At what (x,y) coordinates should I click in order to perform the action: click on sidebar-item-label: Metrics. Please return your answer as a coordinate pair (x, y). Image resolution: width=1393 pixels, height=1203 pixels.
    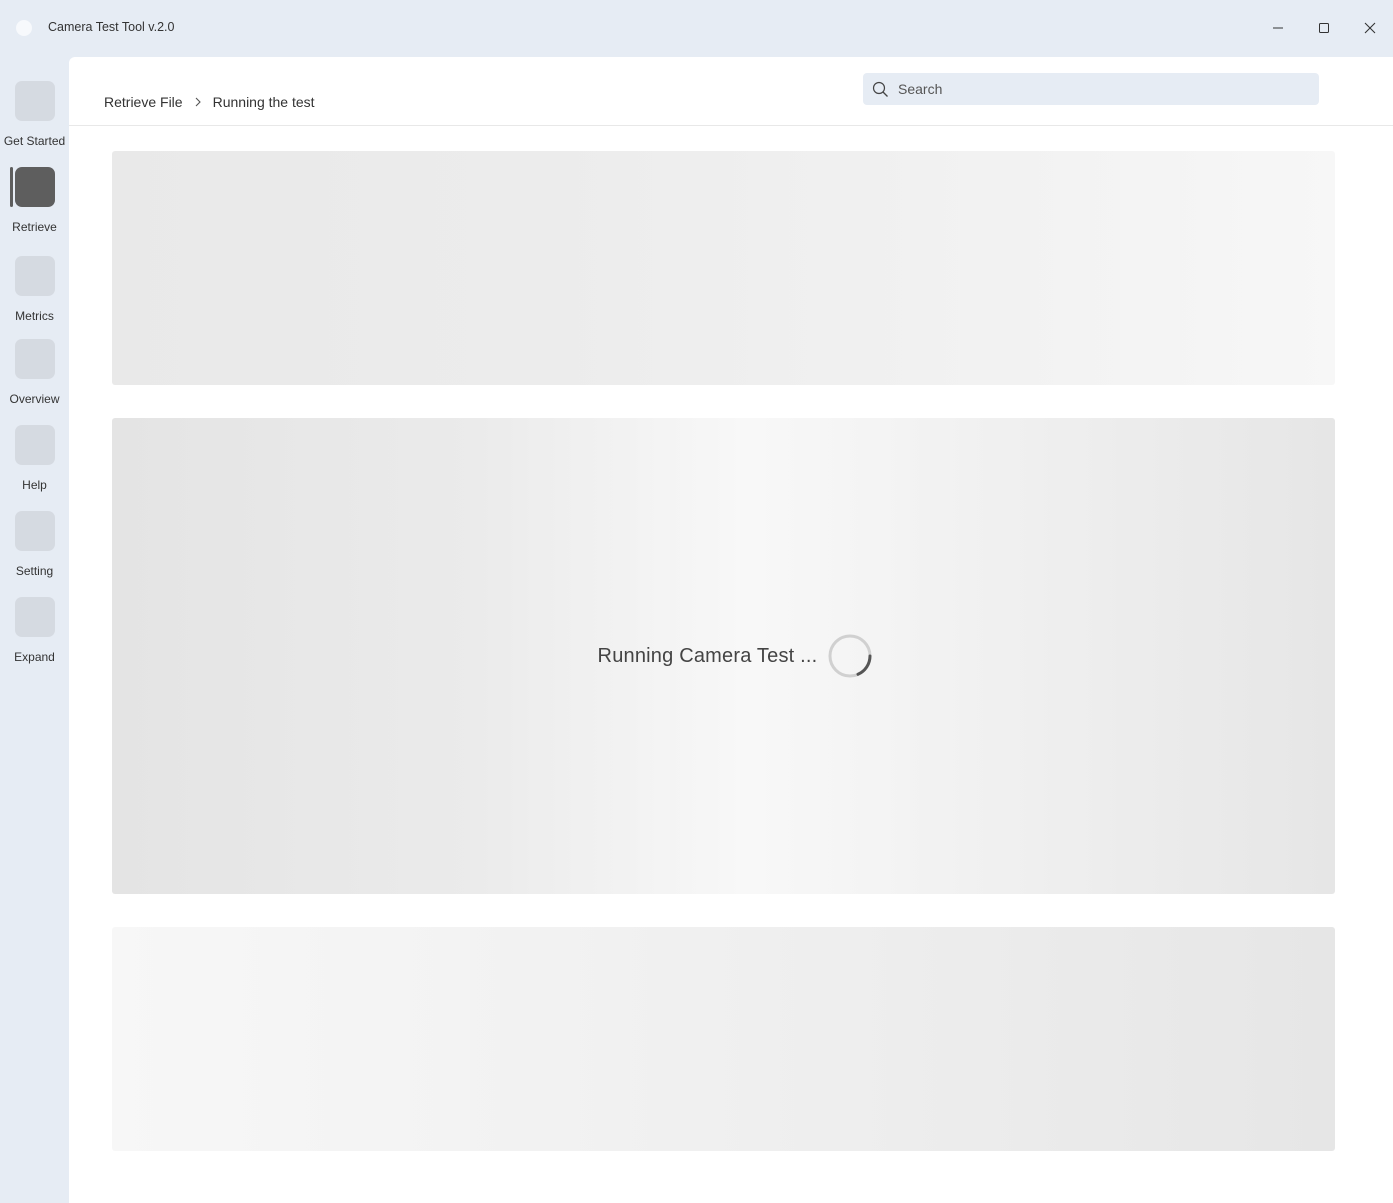
    Looking at the image, I should click on (34, 316).